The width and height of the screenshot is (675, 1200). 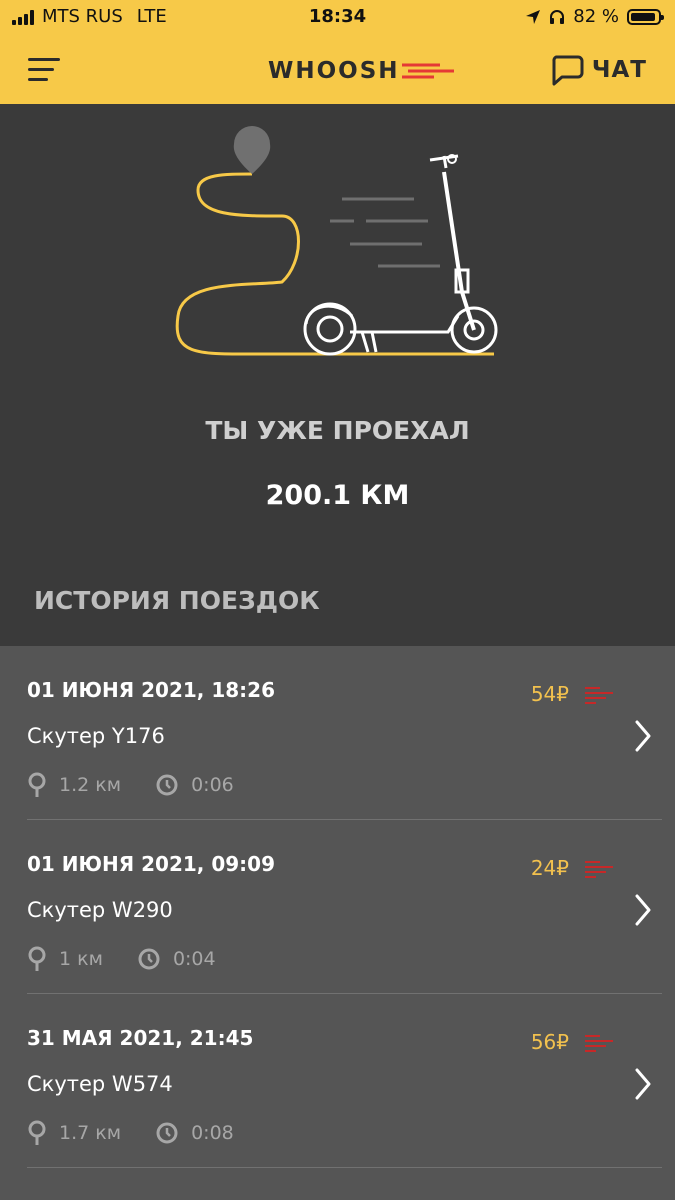 I want to click on trip-distance-value: 1.2 км, so click(x=90, y=785).